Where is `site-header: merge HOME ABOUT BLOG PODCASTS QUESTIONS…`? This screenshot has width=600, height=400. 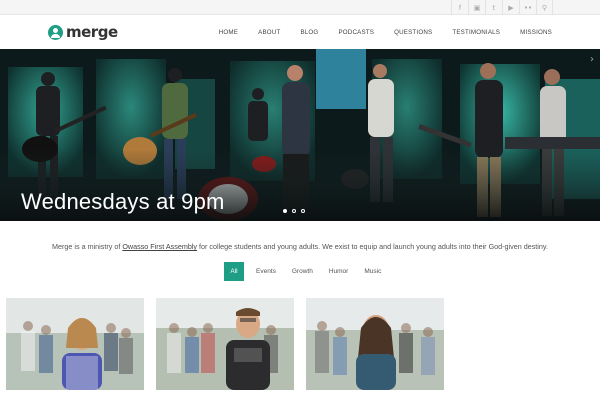 site-header: merge HOME ABOUT BLOG PODCASTS QUESTIONS… is located at coordinates (300, 32).